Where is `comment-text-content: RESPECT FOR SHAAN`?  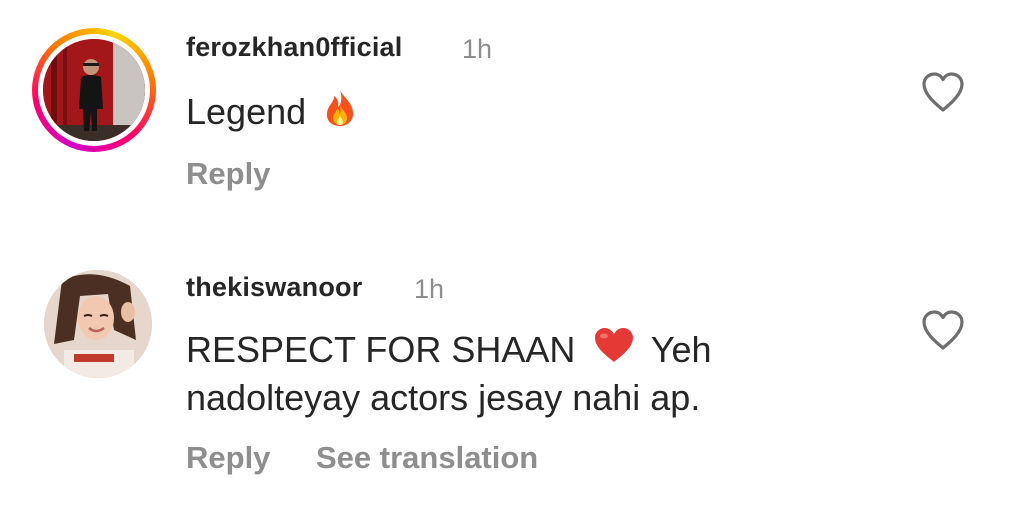 comment-text-content: RESPECT FOR SHAAN is located at coordinates (381, 349).